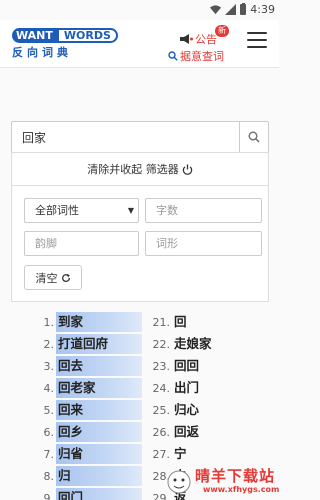 This screenshot has height=500, width=320. I want to click on clear-collapse-label: 清除并收起 筛选器, so click(133, 169).